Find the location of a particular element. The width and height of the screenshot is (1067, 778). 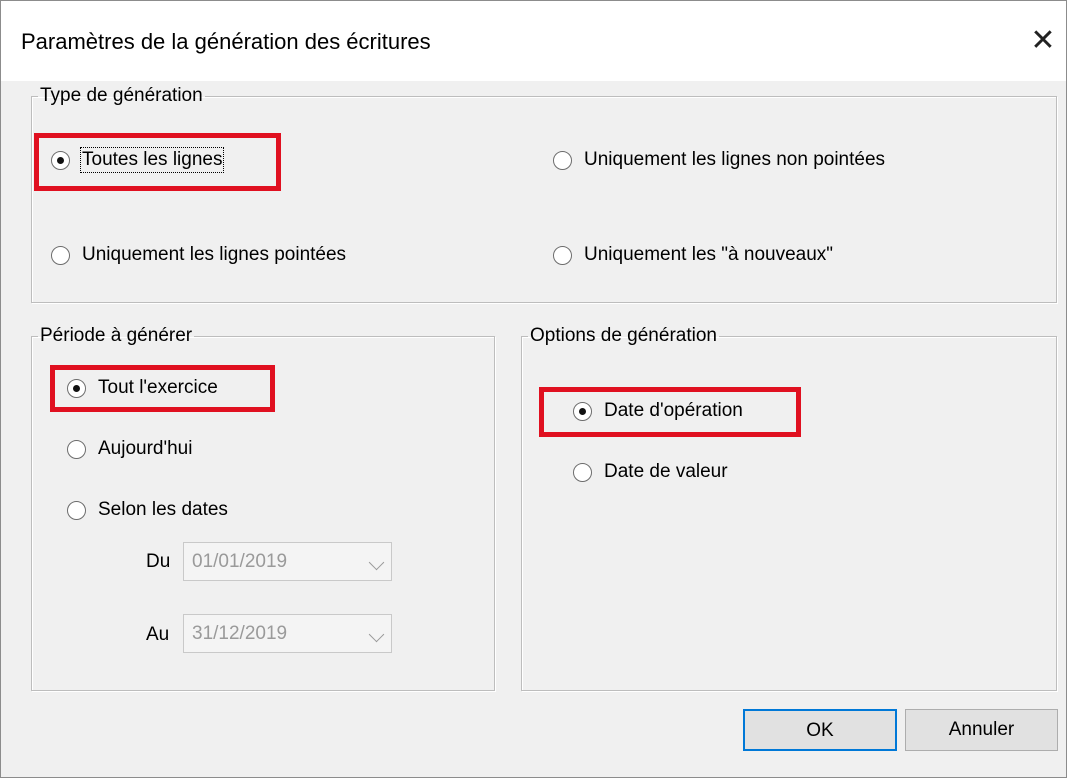

radio-tout-exercice: Tout l'exercice is located at coordinates (142, 388).